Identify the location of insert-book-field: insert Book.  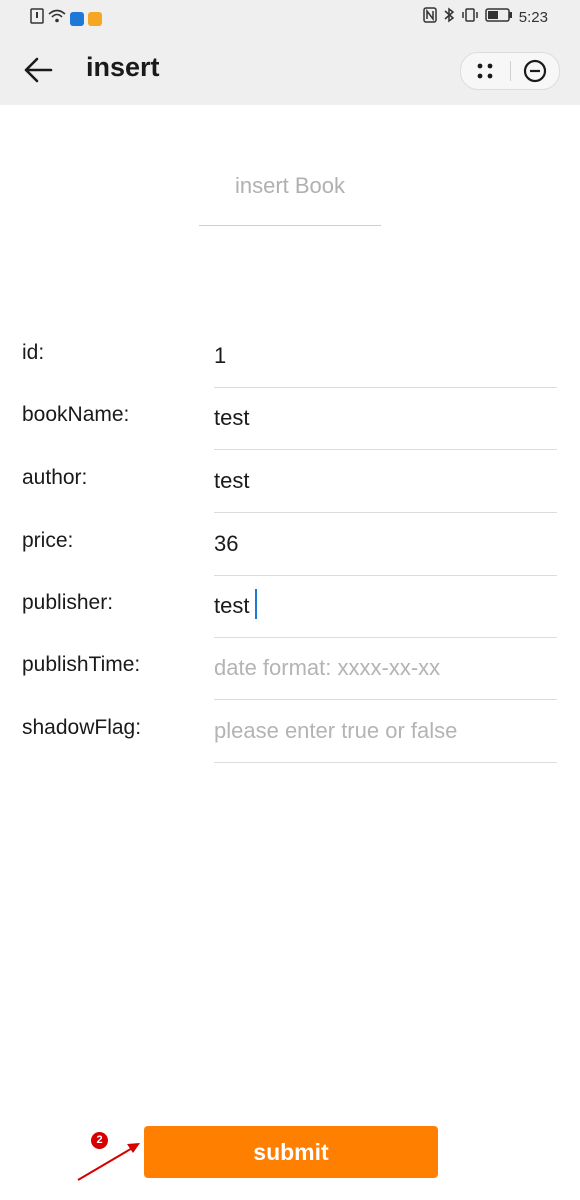
(290, 198).